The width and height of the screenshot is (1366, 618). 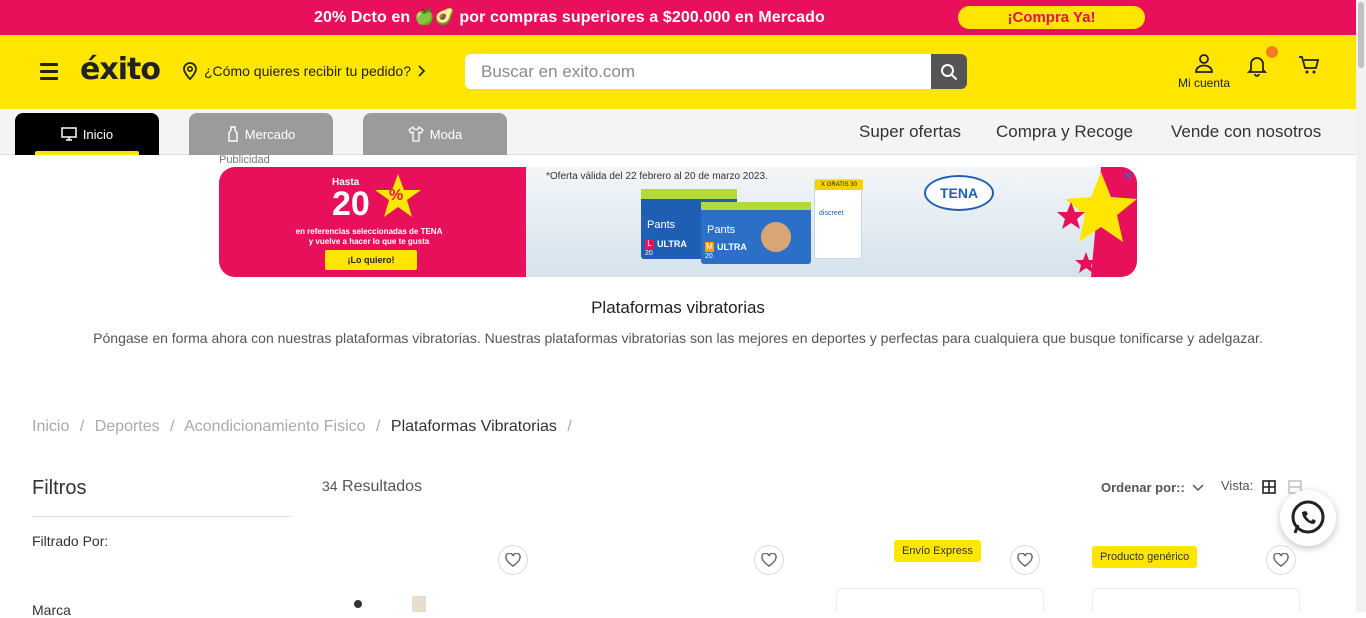 What do you see at coordinates (233, 134) in the screenshot?
I see `bottle-icon` at bounding box center [233, 134].